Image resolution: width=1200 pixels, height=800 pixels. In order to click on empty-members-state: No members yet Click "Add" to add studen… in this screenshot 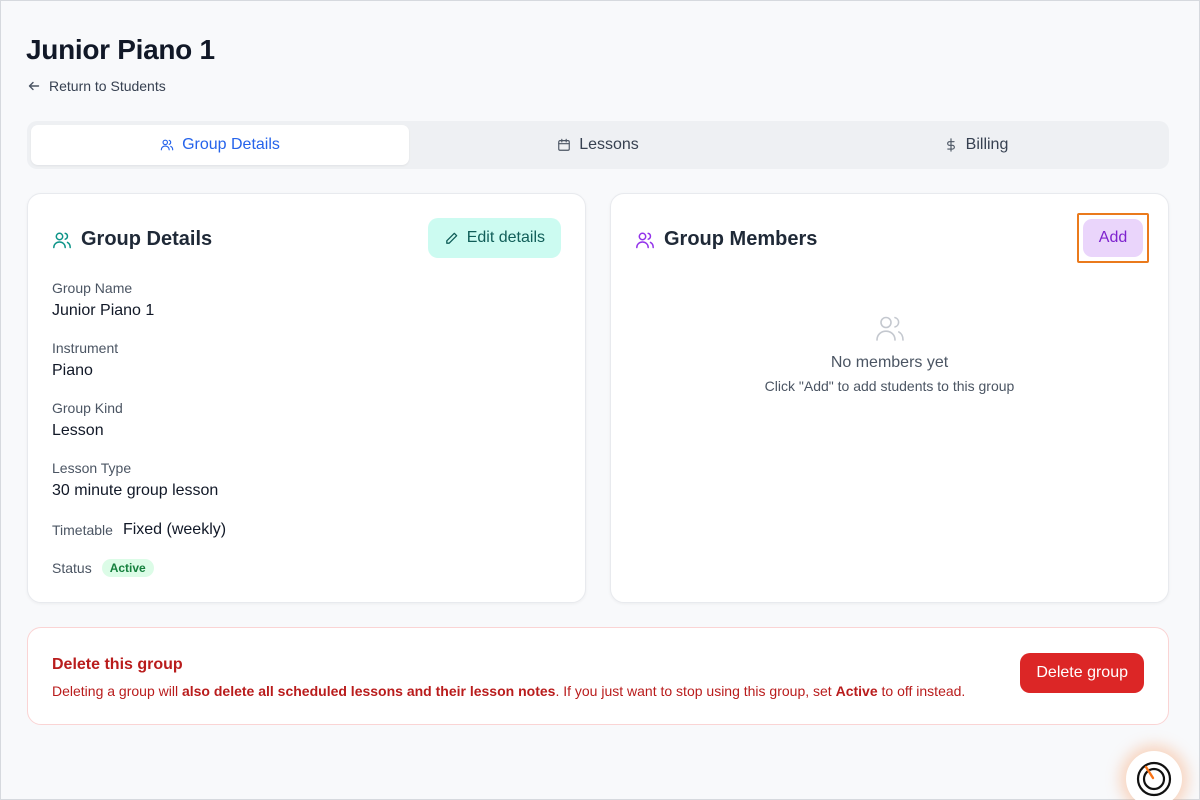, I will do `click(889, 353)`.